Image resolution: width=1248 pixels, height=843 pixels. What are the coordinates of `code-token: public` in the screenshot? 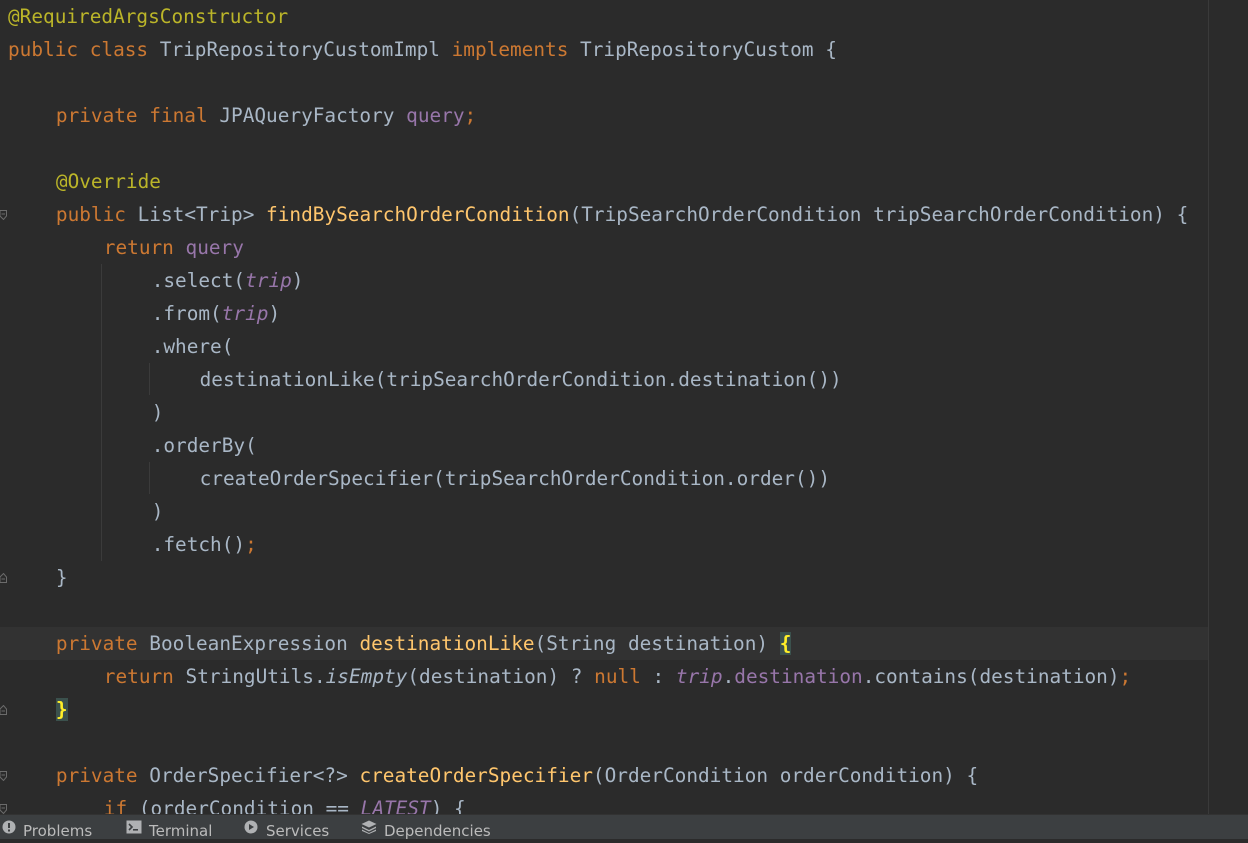 It's located at (96, 214).